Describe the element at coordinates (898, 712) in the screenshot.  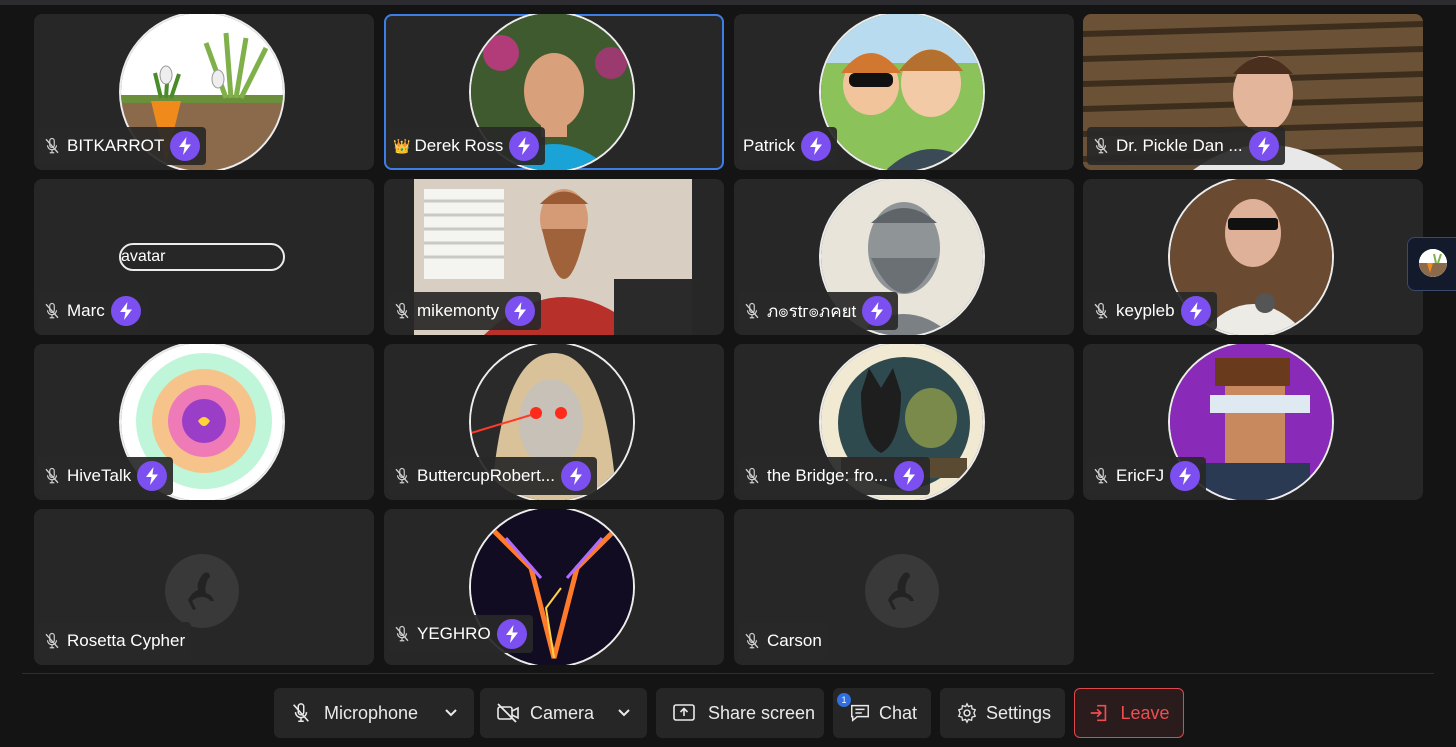
I see `chat-label: Chat` at that location.